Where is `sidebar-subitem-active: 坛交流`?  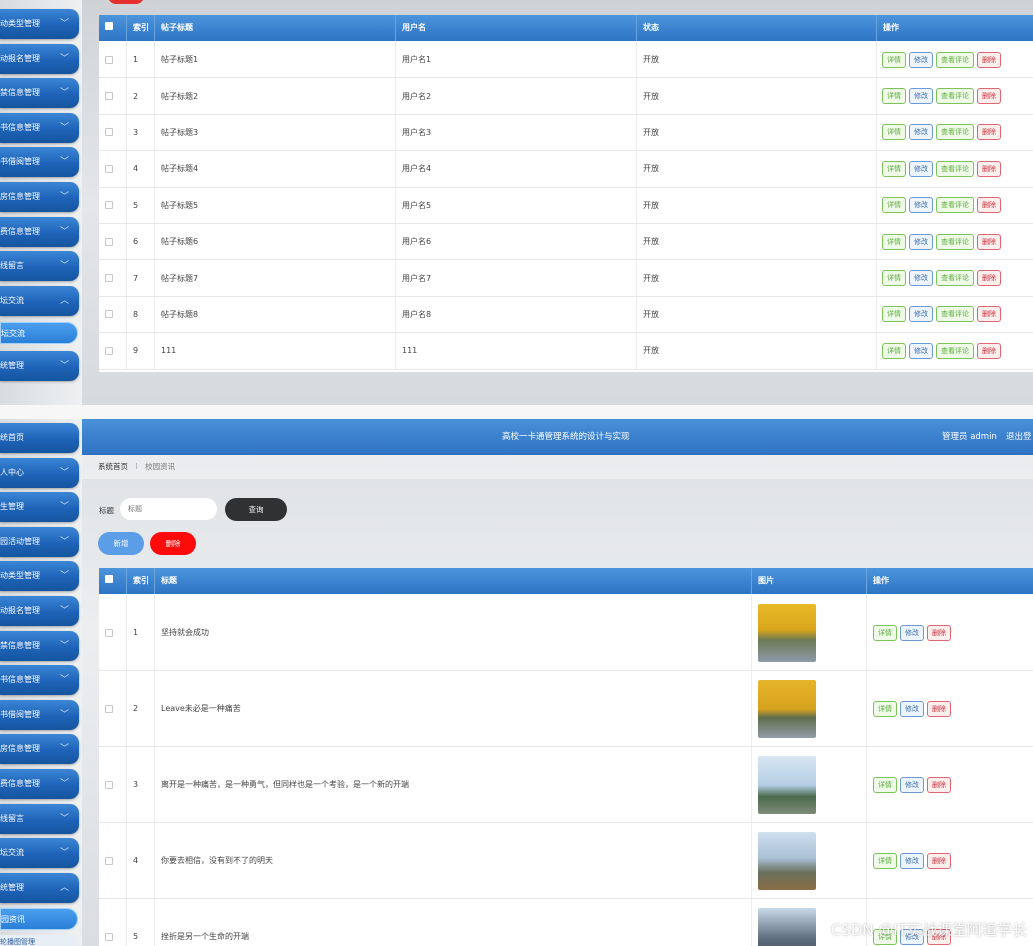 sidebar-subitem-active: 坛交流 is located at coordinates (39, 333).